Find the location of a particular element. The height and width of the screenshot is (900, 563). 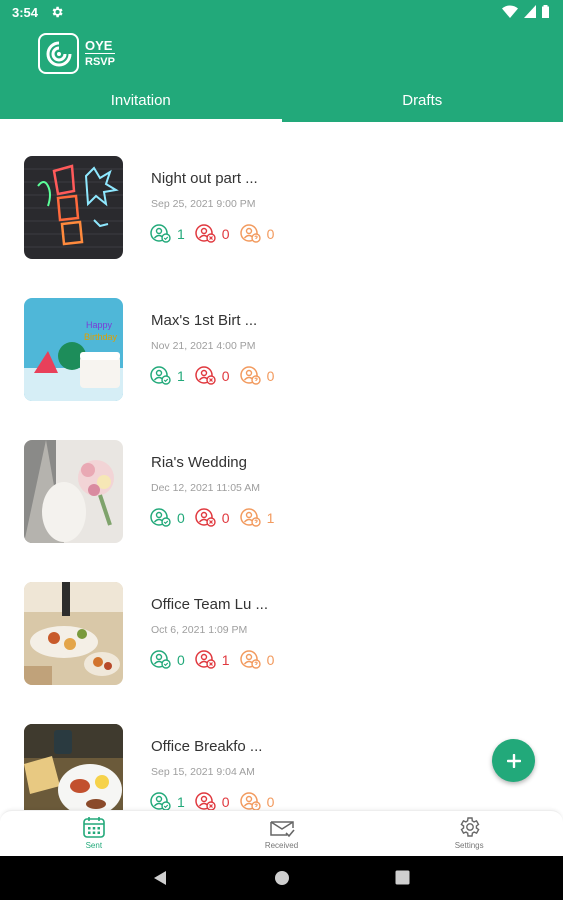

tab-drafts: Drafts is located at coordinates (422, 103).